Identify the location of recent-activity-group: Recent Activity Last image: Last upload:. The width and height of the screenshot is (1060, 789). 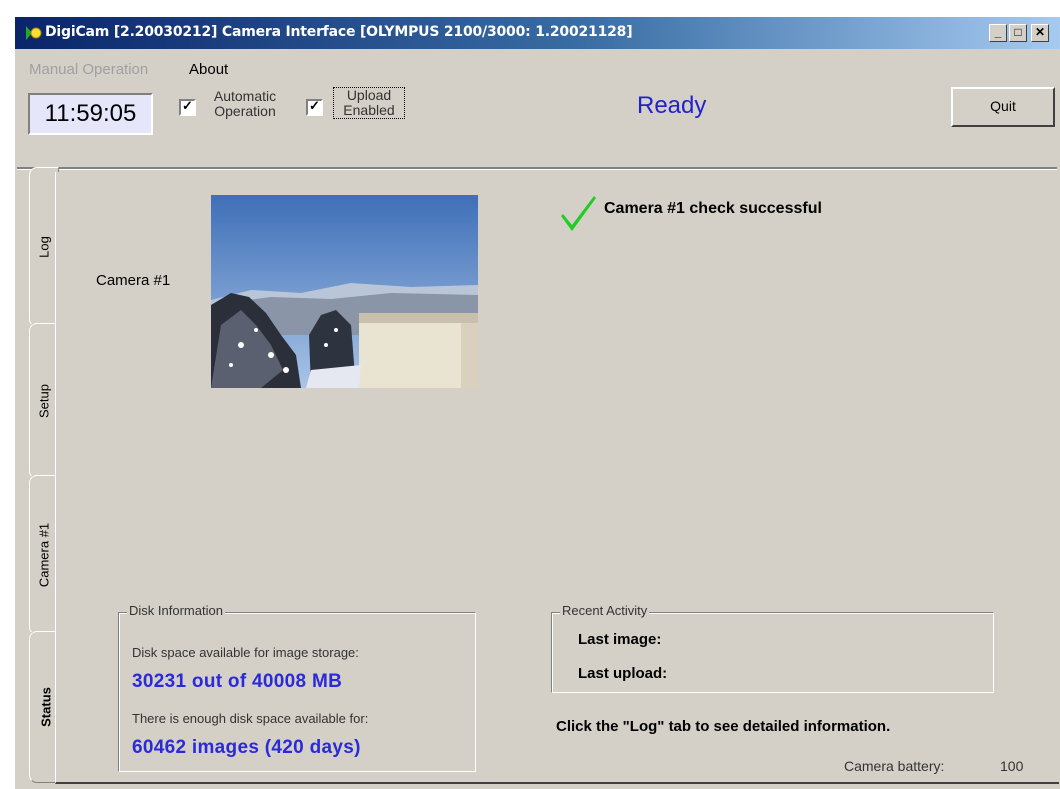
(772, 648).